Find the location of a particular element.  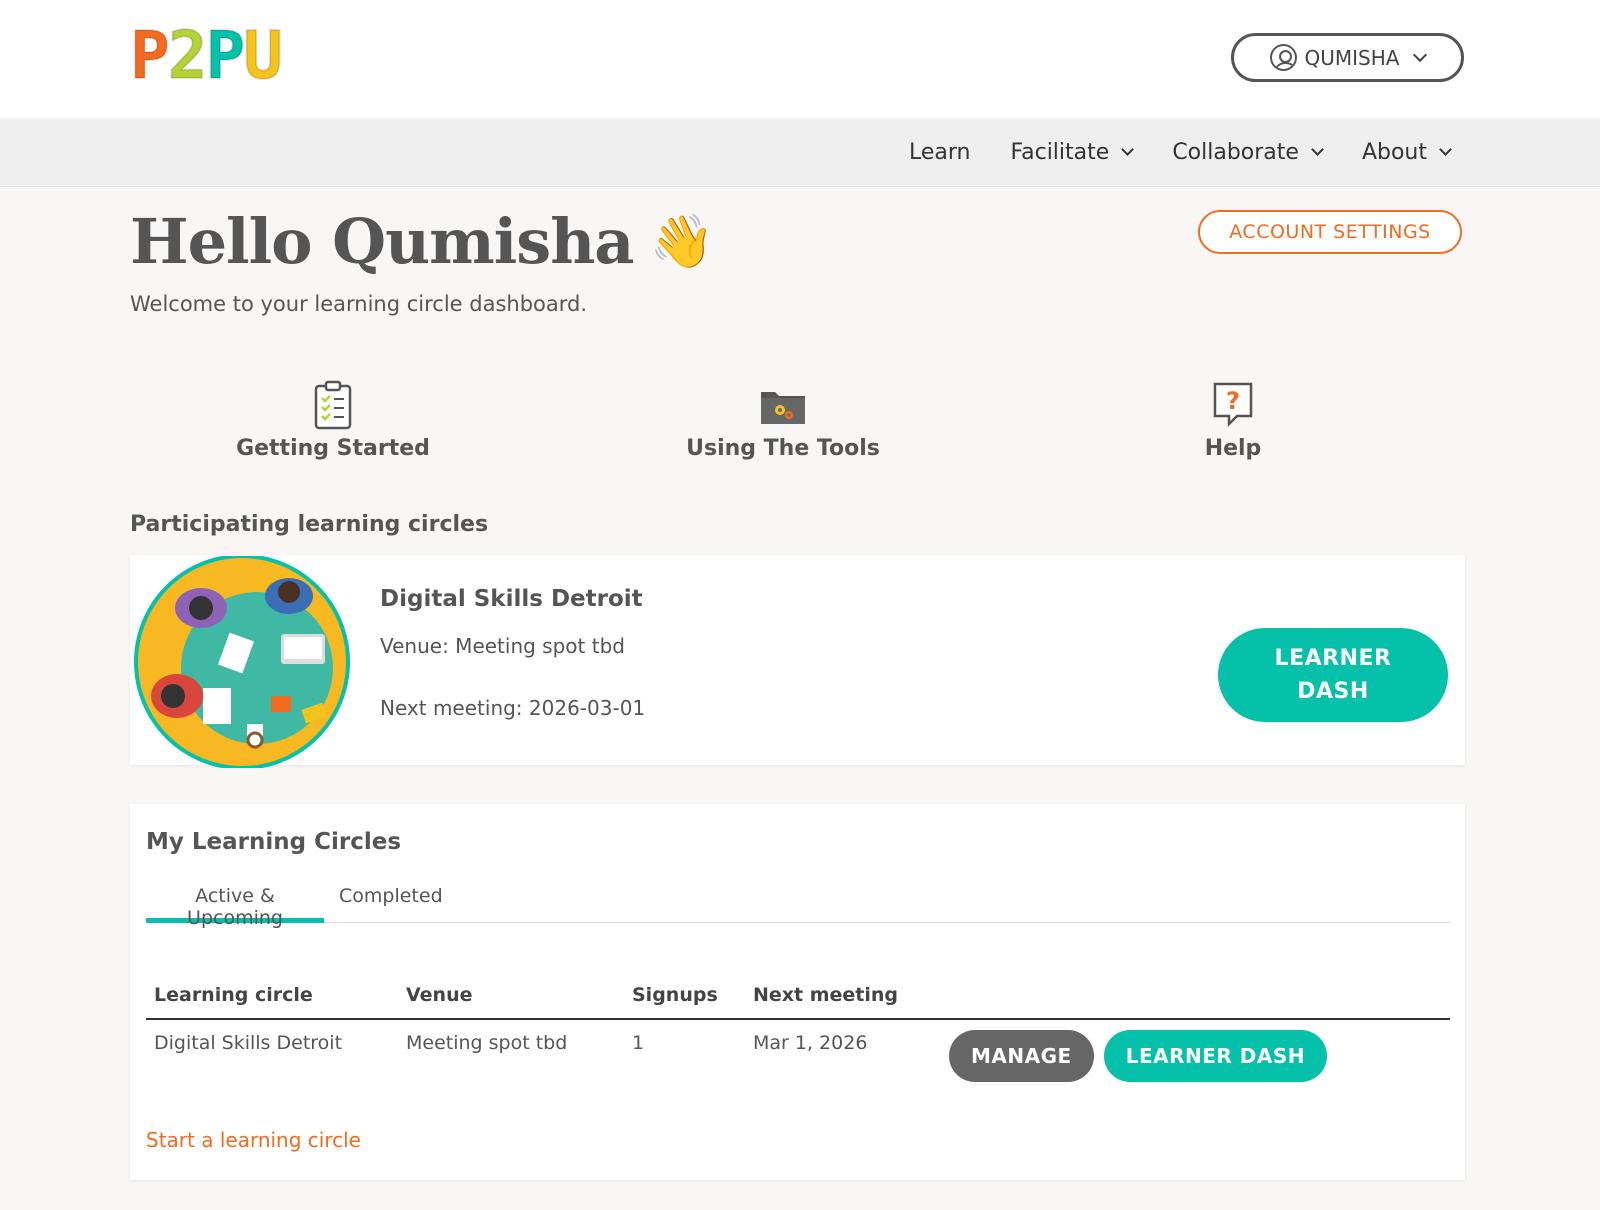

column-header-actions is located at coordinates (1195, 998).